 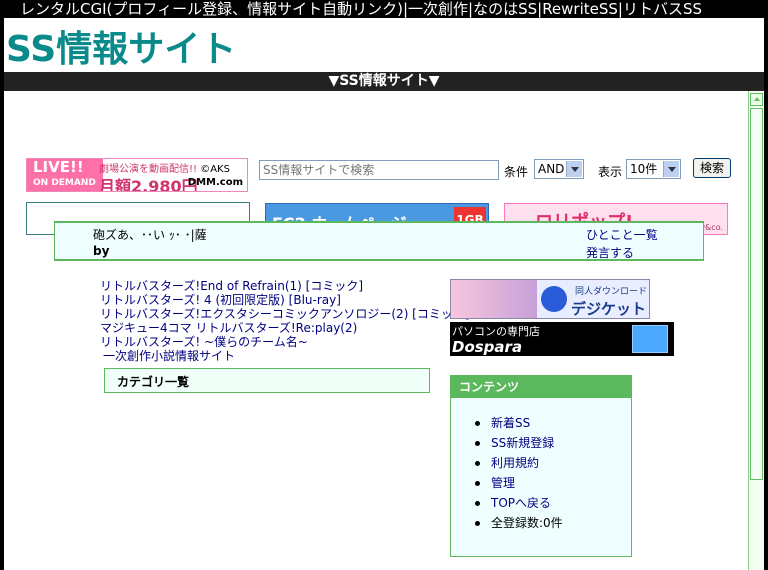 I want to click on contents-menu-list: 新着SS SS新規登録 利用規約 管理 TOPへ戻る 全登録数:0件, so click(x=519, y=473).